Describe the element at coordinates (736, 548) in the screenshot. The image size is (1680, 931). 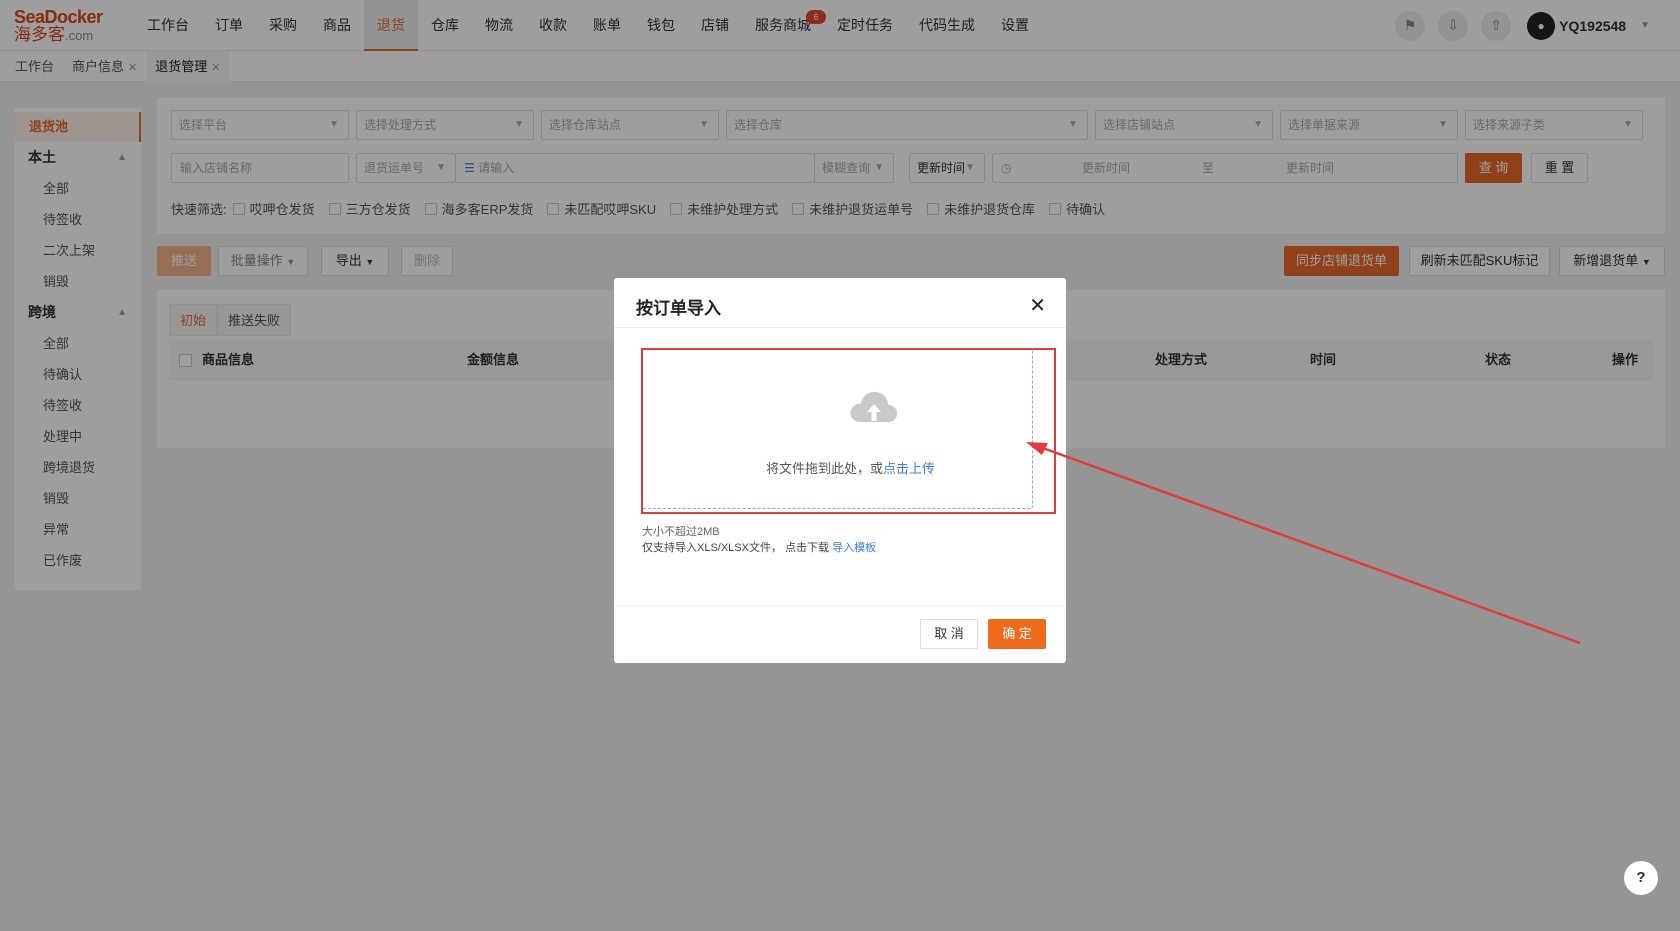
I see `type-hint-text: 仅支持导入XLS/XLSX文件， 点击下载` at that location.